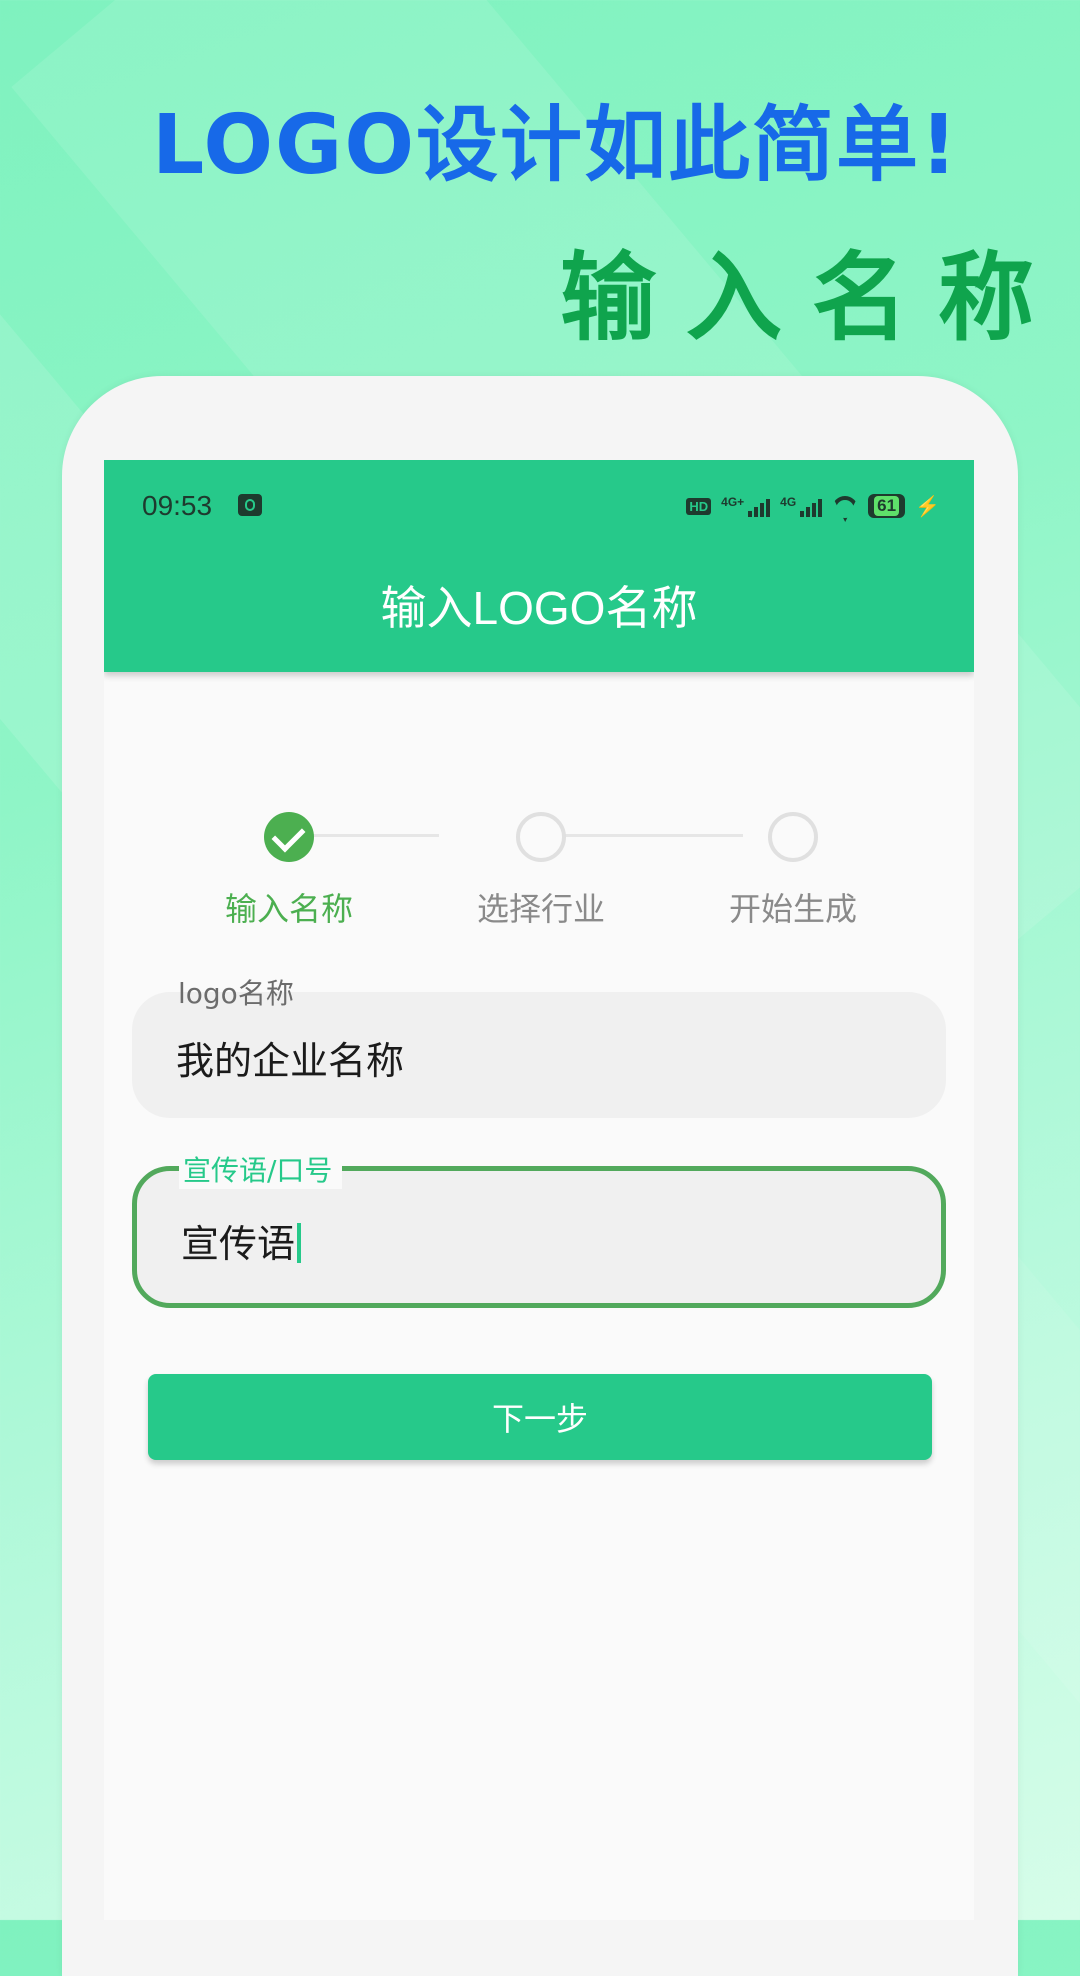 This screenshot has width=1080, height=1976. I want to click on status-icons: HD 4G+ 4G 61 ⚡, so click(813, 506).